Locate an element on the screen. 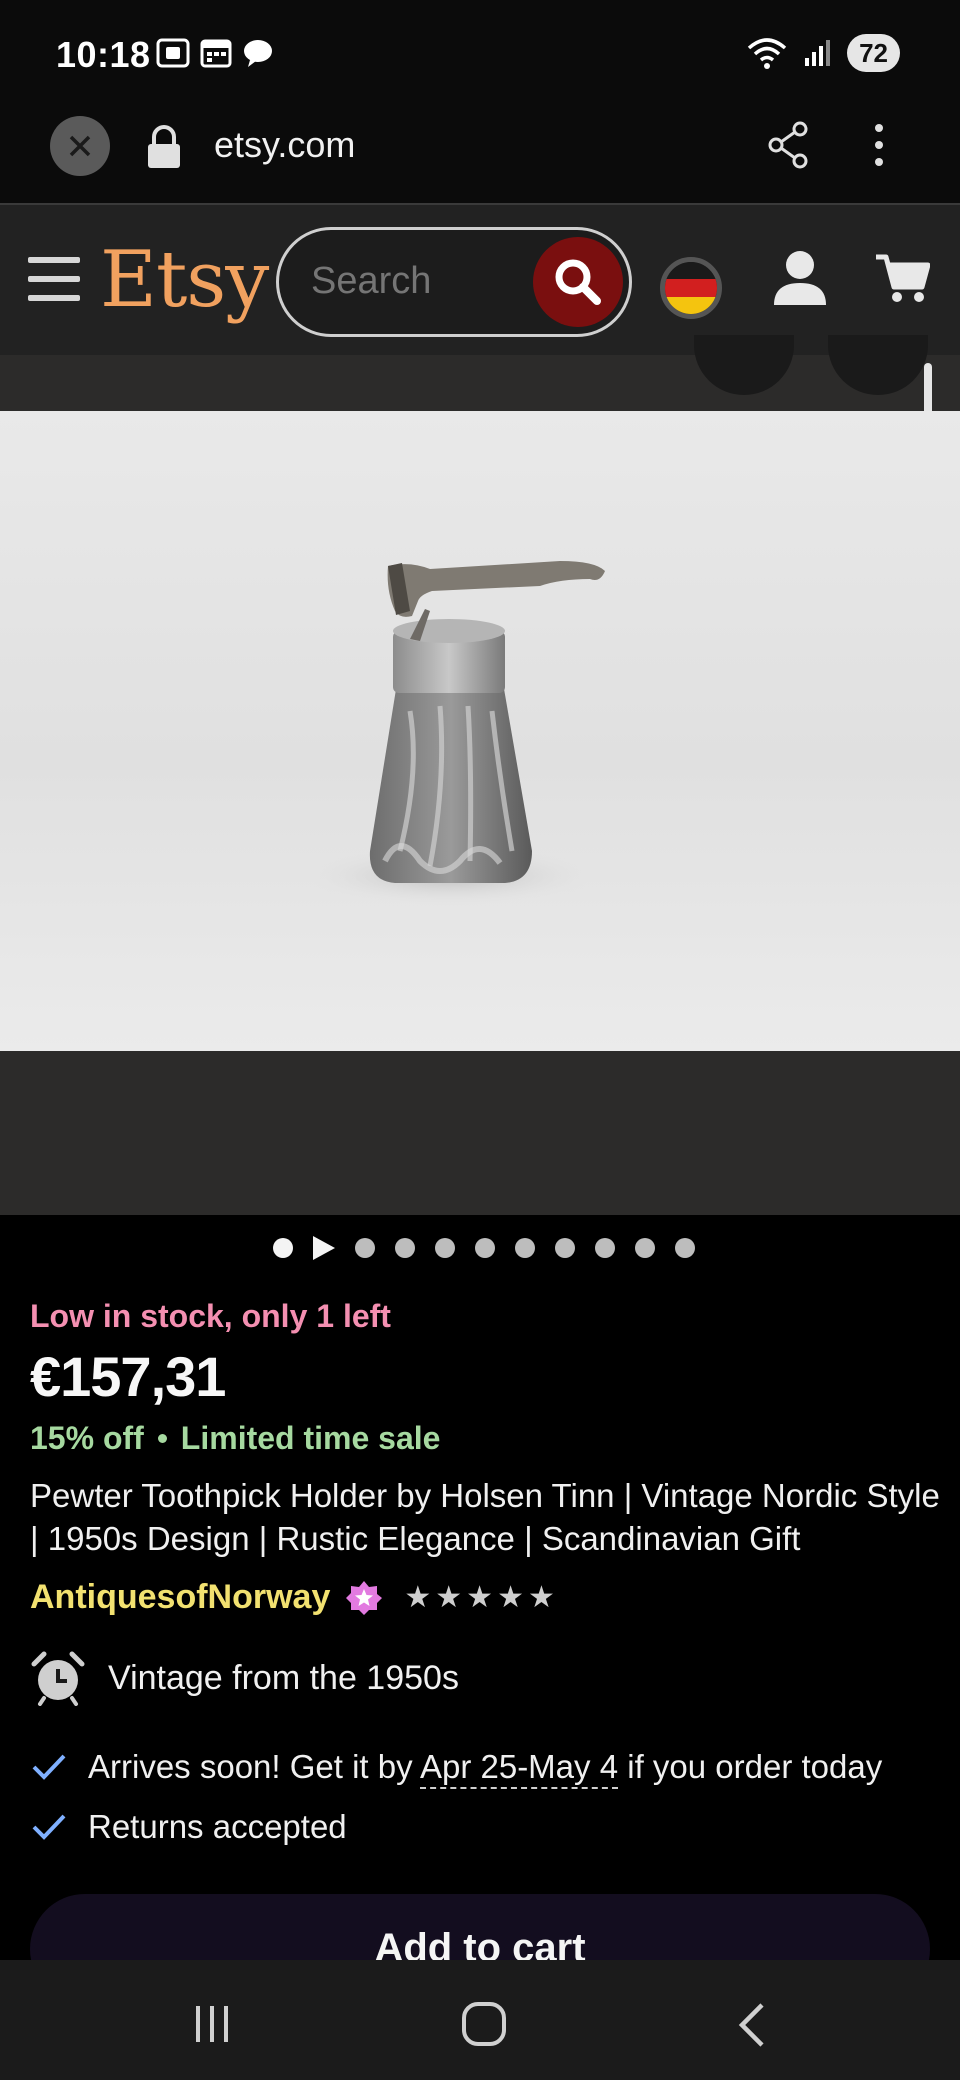 Image resolution: width=960 pixels, height=2080 pixels. delivery-suffix: if you order today is located at coordinates (750, 1766).